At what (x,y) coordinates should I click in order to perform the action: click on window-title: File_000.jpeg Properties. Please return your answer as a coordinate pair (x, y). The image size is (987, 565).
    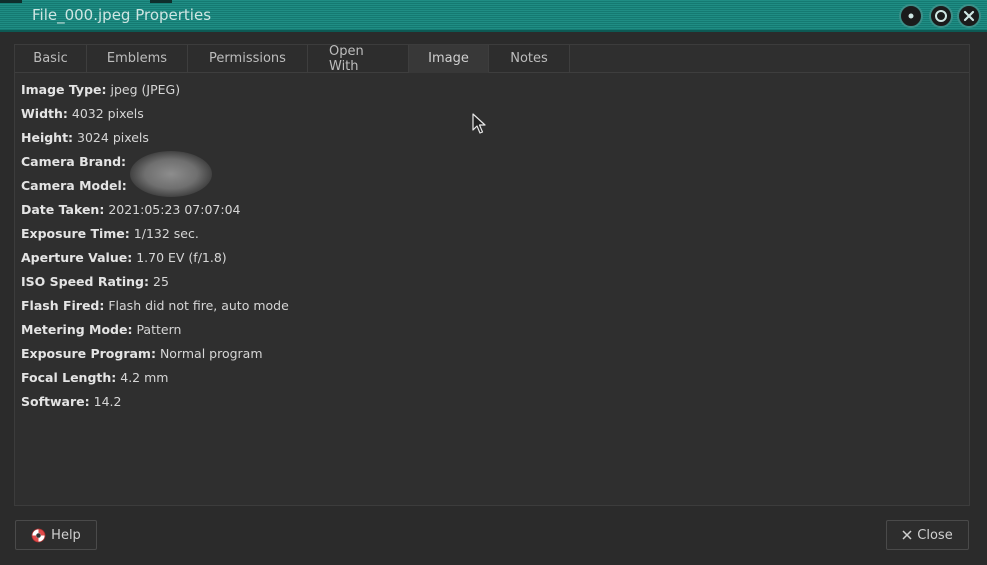
    Looking at the image, I should click on (122, 15).